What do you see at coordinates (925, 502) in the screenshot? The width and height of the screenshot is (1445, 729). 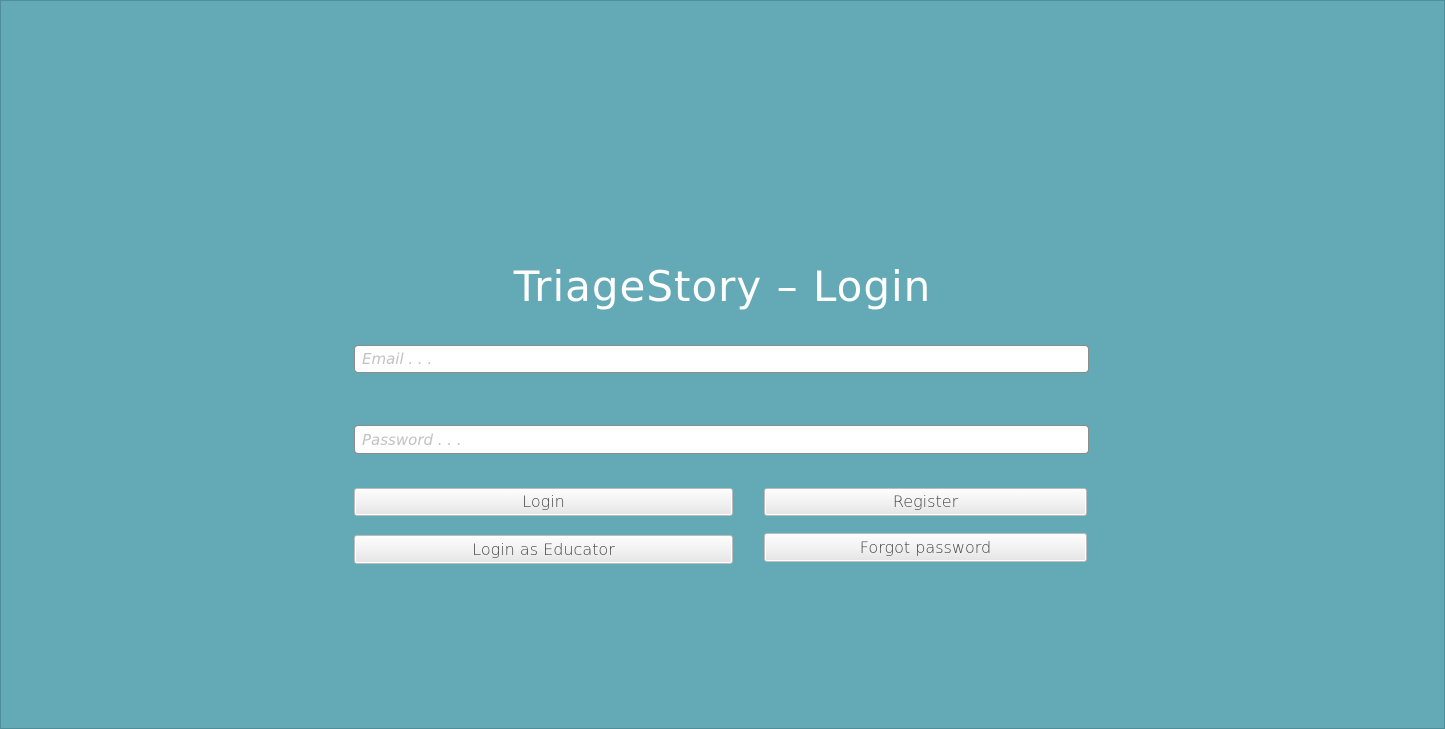 I see `register-button: Register` at bounding box center [925, 502].